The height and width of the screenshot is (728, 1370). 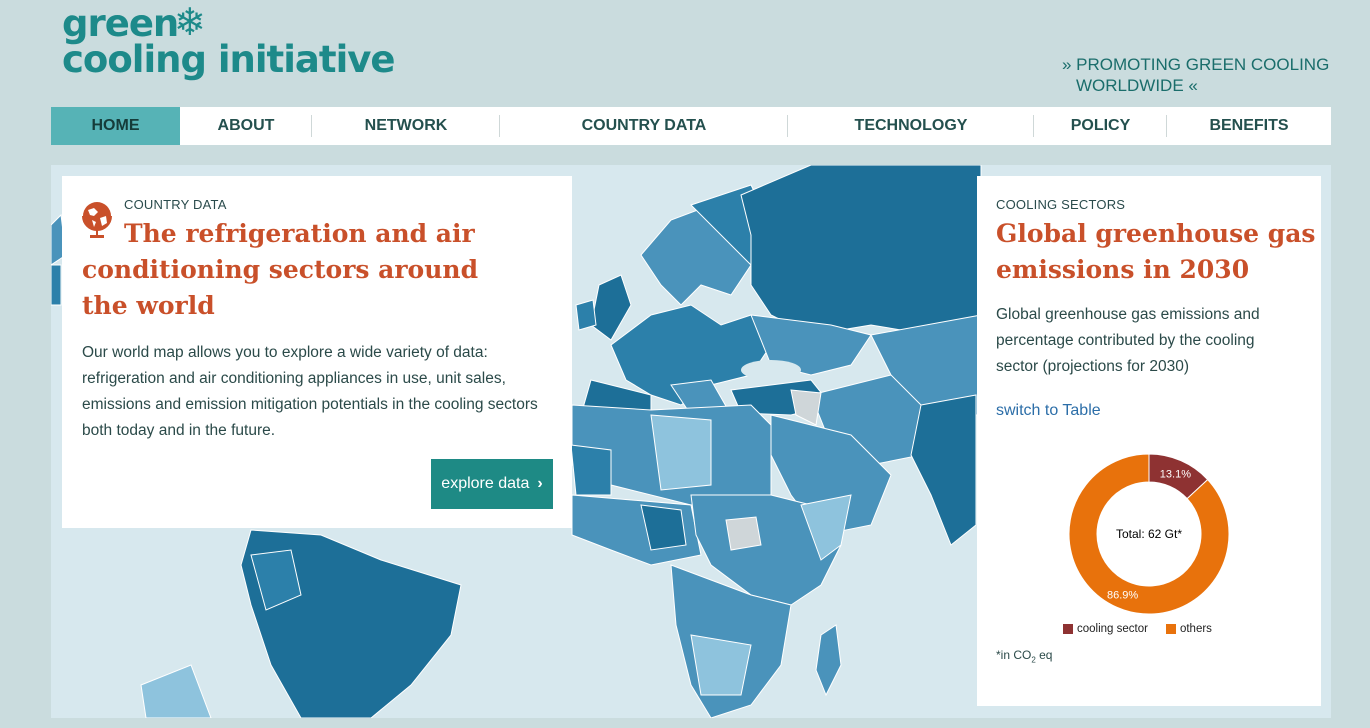 What do you see at coordinates (1061, 204) in the screenshot?
I see `cooling-sectors-kicker: COOLING SECTORS` at bounding box center [1061, 204].